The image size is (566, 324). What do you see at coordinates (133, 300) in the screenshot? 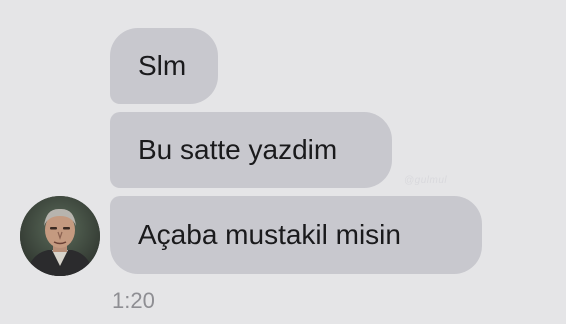
I see `message-timestamp: 1:20` at bounding box center [133, 300].